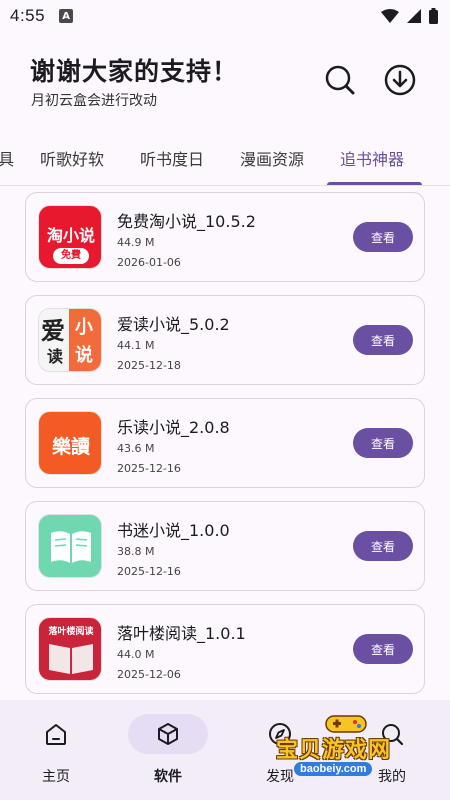 Image resolution: width=450 pixels, height=800 pixels. I want to click on nav-label: 我的, so click(392, 777).